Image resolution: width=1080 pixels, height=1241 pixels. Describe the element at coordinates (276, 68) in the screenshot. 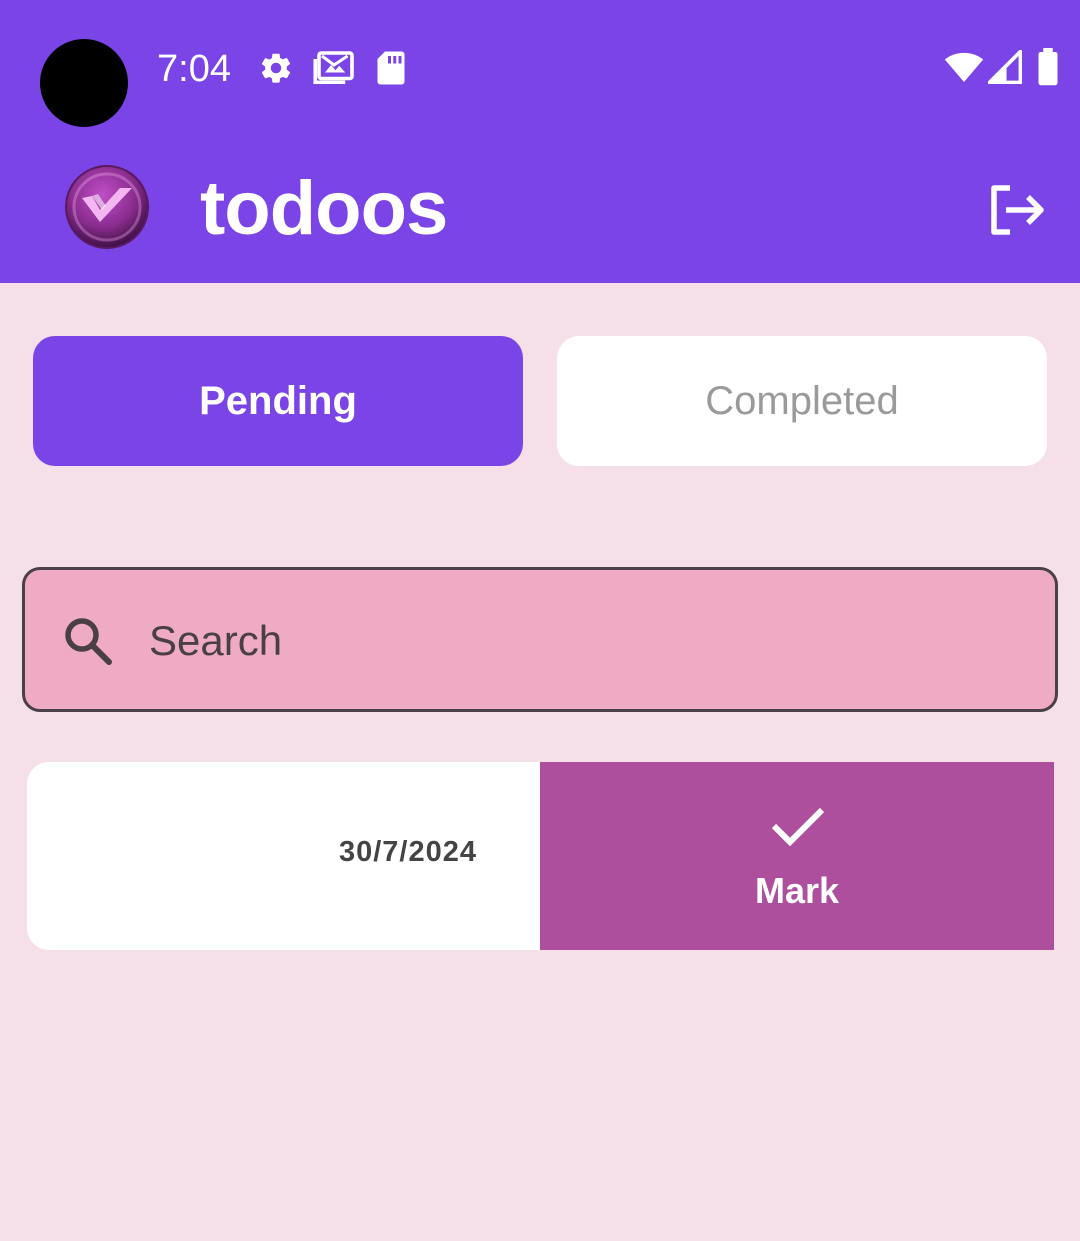

I see `gear-icon` at that location.